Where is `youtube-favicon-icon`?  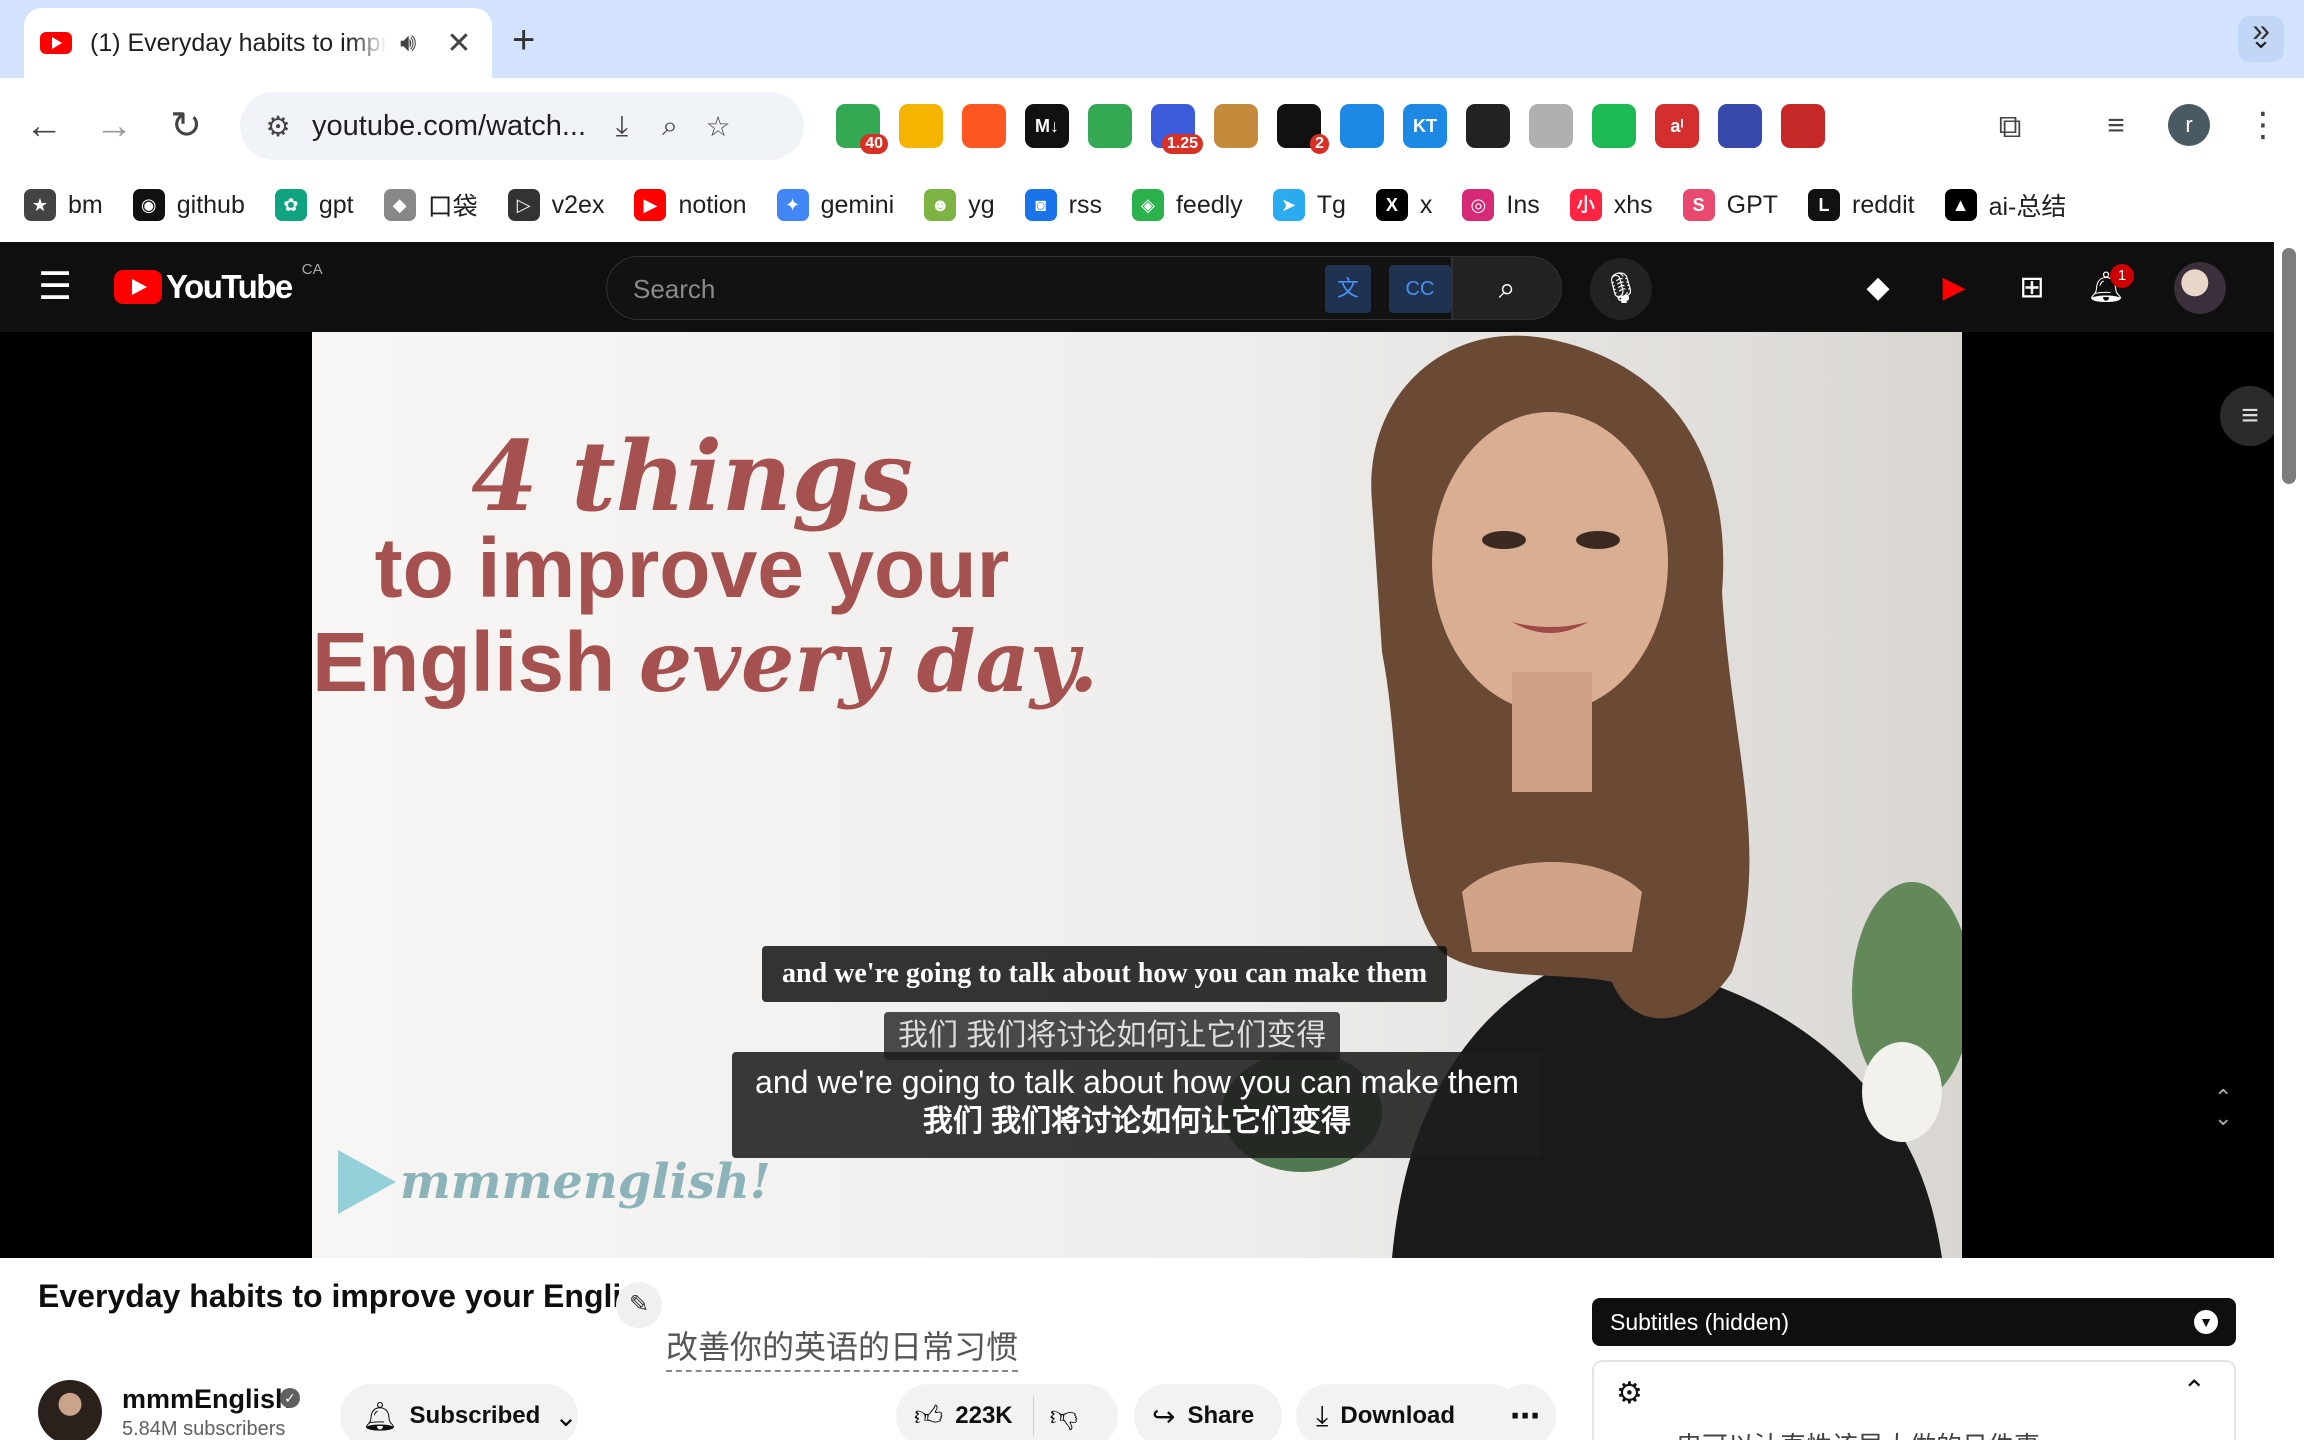 youtube-favicon-icon is located at coordinates (56, 43).